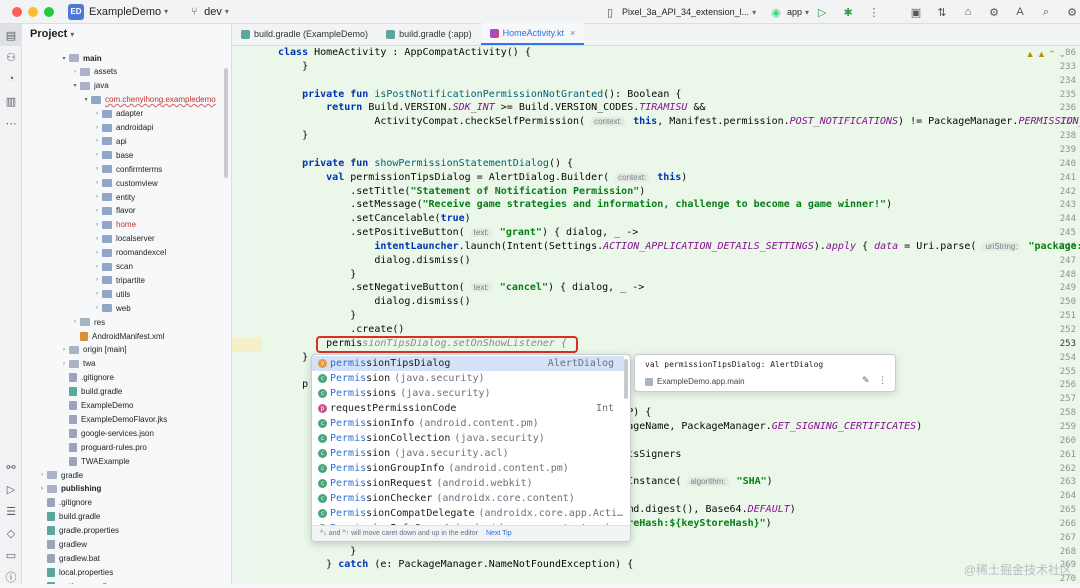 This screenshot has height=588, width=1080. I want to click on tree-item: gradlew.bat, so click(68, 558).